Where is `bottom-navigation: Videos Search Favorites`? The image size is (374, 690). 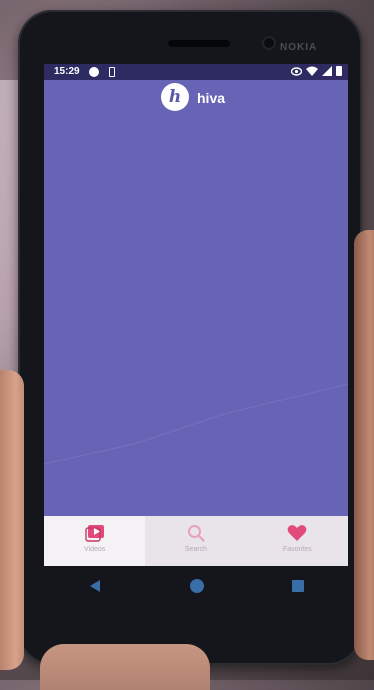
bottom-navigation: Videos Search Favorites is located at coordinates (196, 541).